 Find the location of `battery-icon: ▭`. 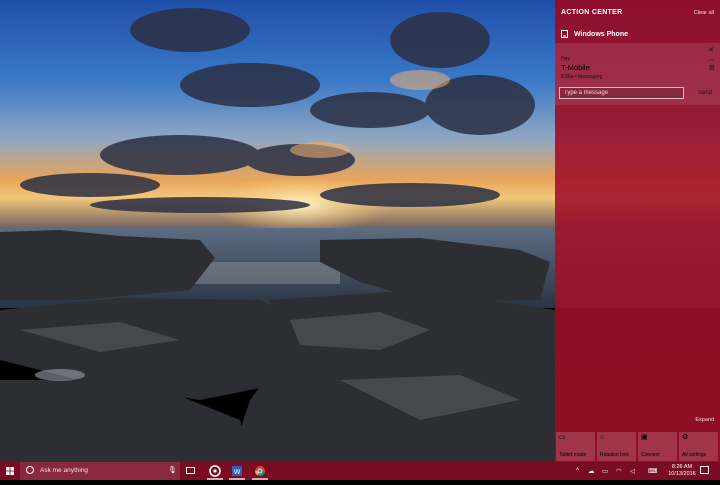

battery-icon: ▭ is located at coordinates (605, 471).